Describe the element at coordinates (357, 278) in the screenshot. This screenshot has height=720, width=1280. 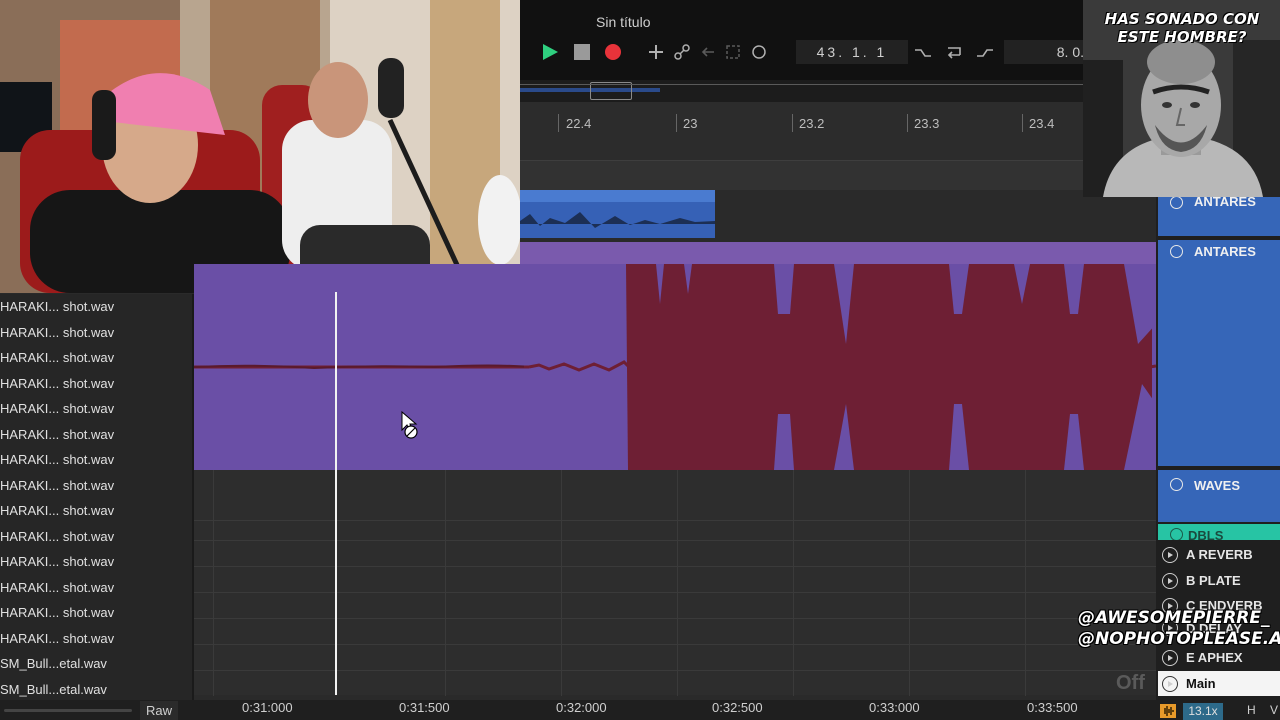
I see `clip-region` at that location.